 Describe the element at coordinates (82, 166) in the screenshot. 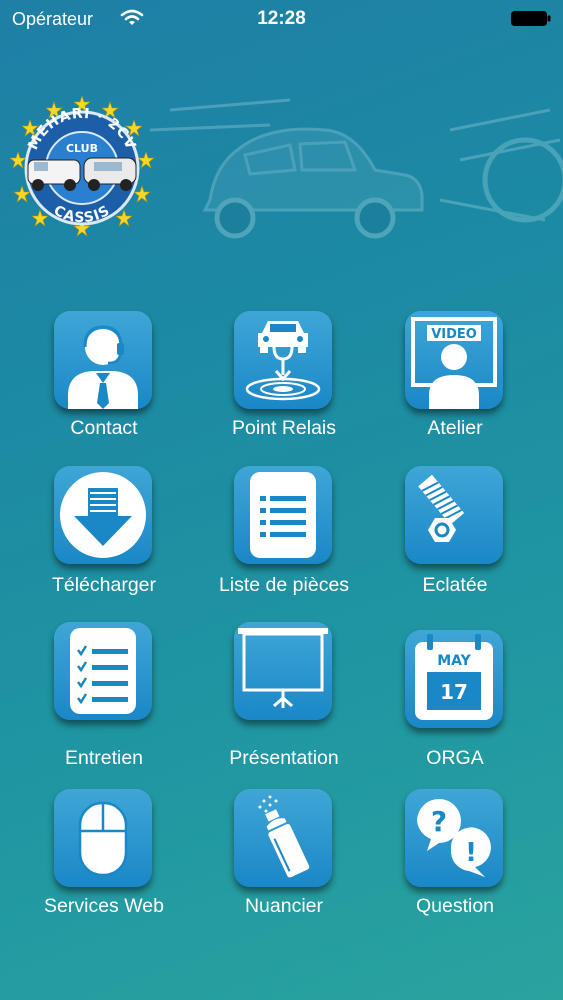

I see `club-logo: MEHARI · 2CV CLUB CASSIS` at that location.